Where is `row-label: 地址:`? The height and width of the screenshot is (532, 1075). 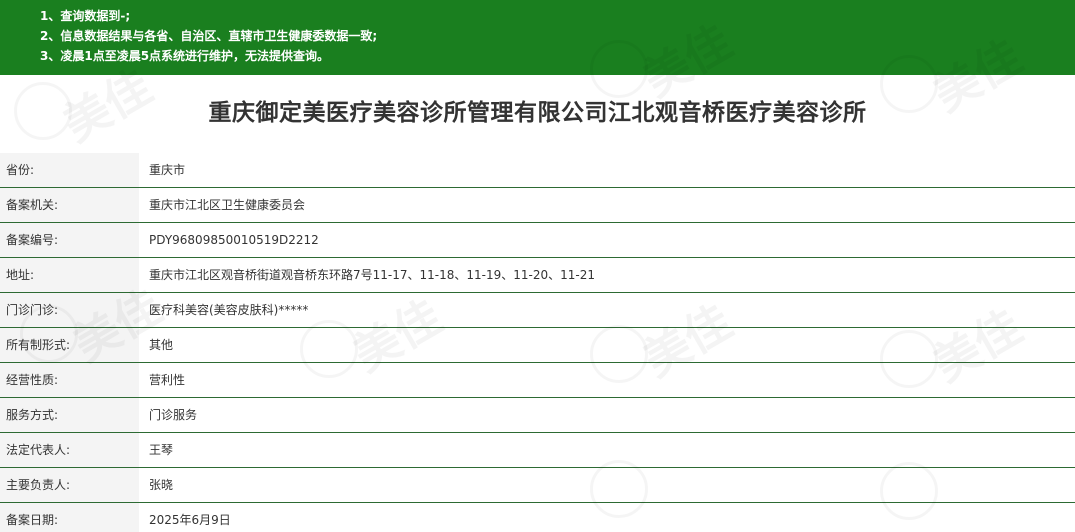 row-label: 地址: is located at coordinates (69, 275).